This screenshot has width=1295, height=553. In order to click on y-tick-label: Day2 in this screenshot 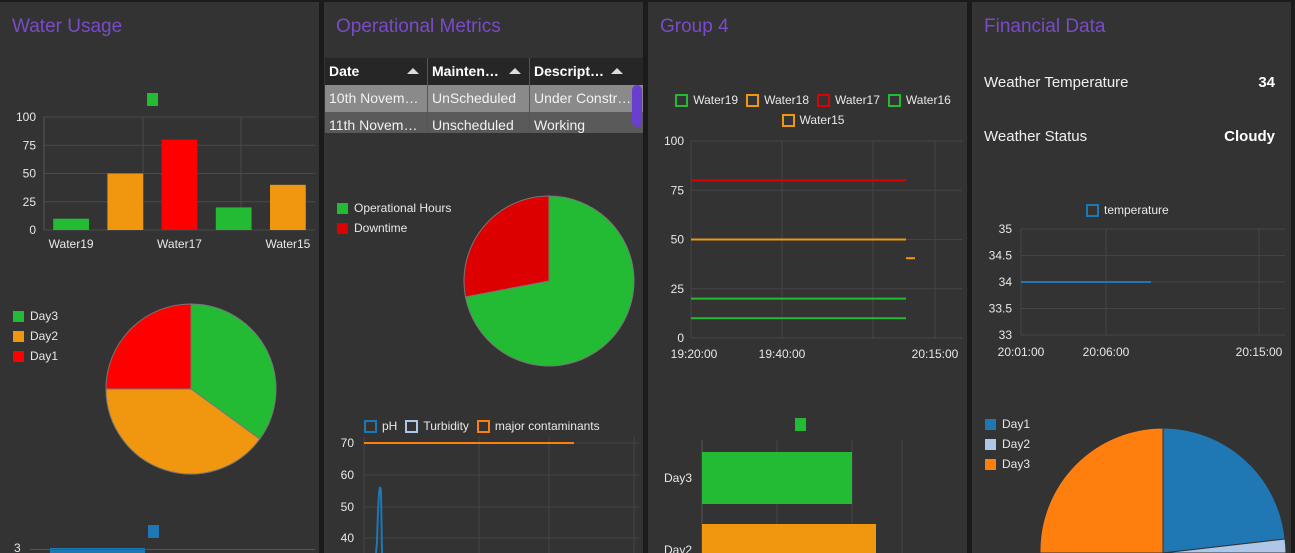, I will do `click(678, 548)`.